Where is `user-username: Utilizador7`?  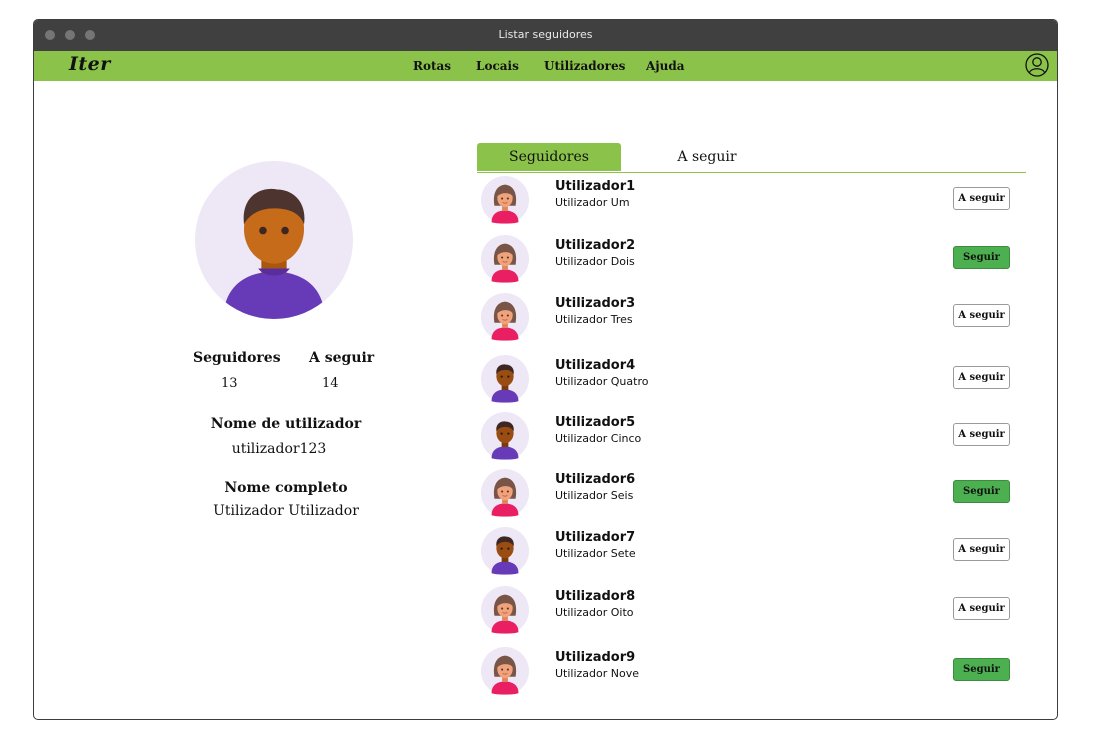 user-username: Utilizador7 is located at coordinates (595, 537).